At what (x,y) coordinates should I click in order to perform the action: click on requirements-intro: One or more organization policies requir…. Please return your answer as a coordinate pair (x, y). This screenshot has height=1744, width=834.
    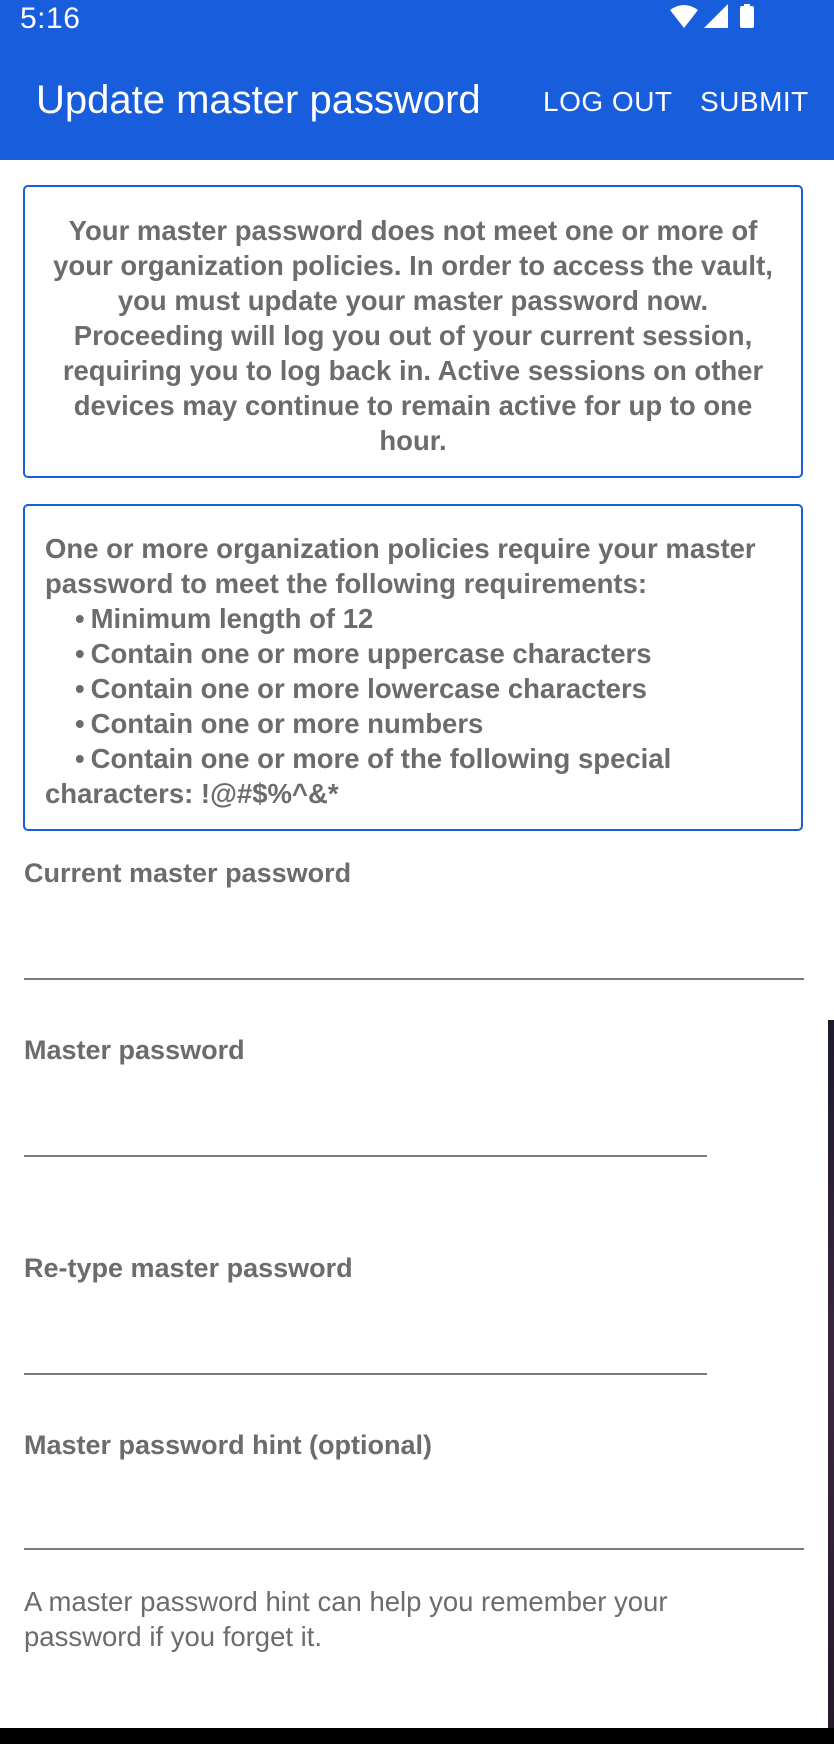
    Looking at the image, I should click on (400, 566).